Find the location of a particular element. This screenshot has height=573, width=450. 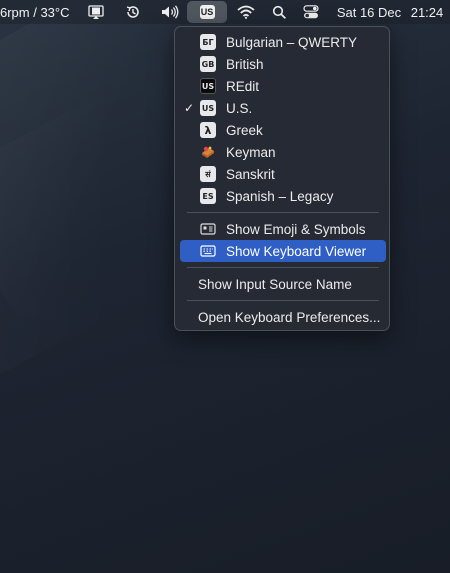

us-badge-icon: US is located at coordinates (208, 108).